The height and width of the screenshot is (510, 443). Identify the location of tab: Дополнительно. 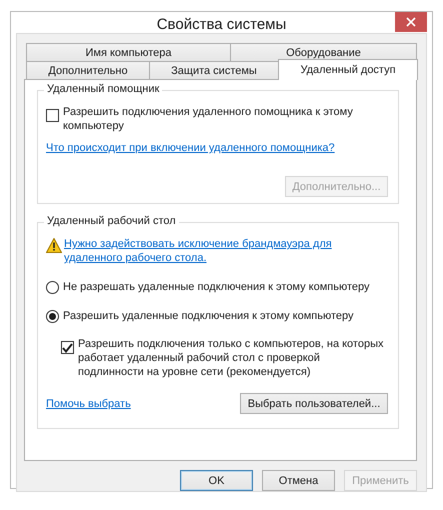
(88, 70).